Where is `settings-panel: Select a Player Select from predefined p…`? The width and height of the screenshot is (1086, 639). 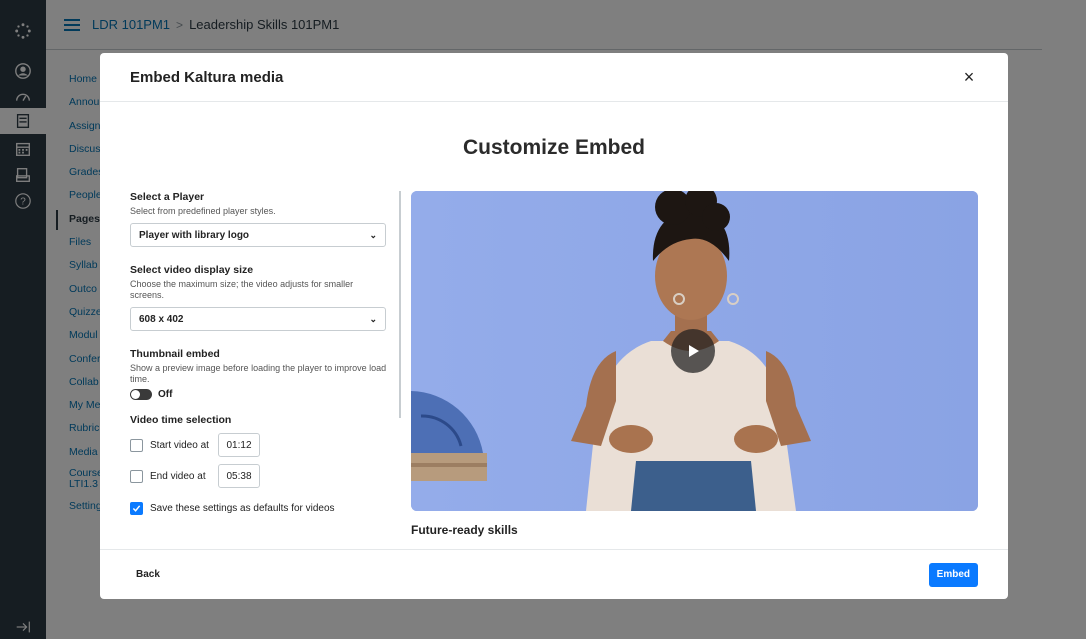
settings-panel: Select a Player Select from predefined p… is located at coordinates (259, 353).